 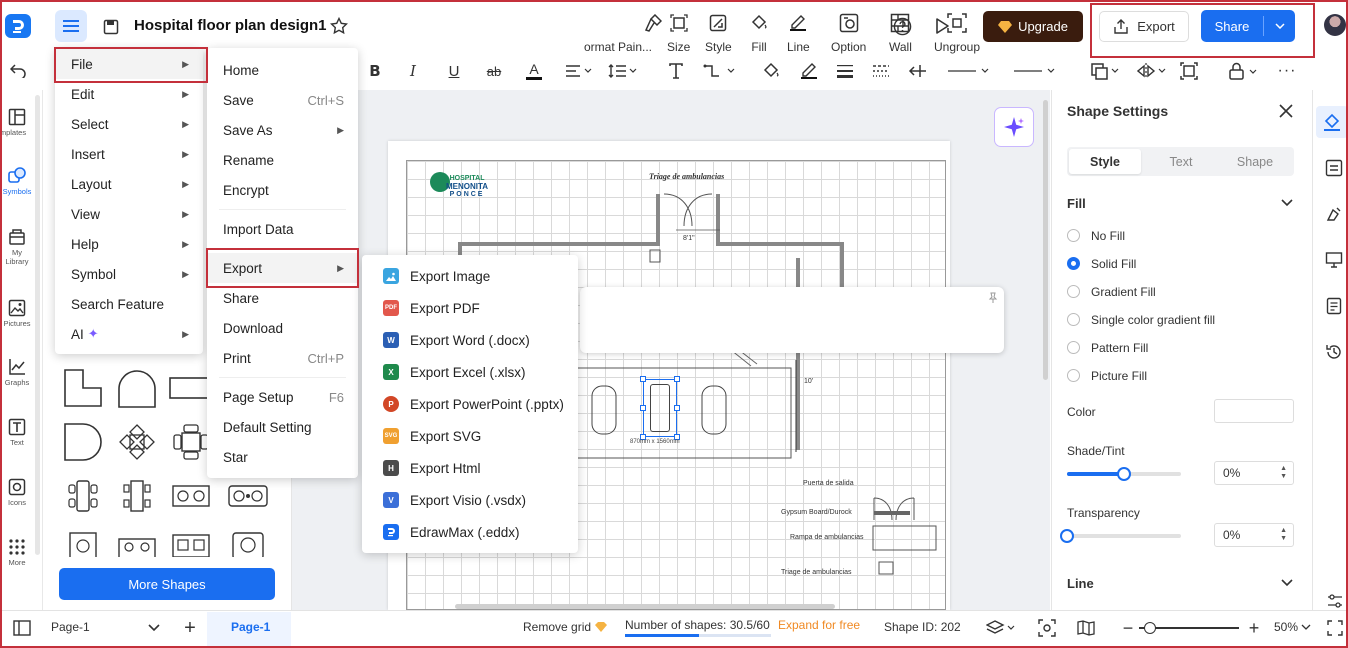 What do you see at coordinates (993, 298) in the screenshot?
I see `pin-icon` at bounding box center [993, 298].